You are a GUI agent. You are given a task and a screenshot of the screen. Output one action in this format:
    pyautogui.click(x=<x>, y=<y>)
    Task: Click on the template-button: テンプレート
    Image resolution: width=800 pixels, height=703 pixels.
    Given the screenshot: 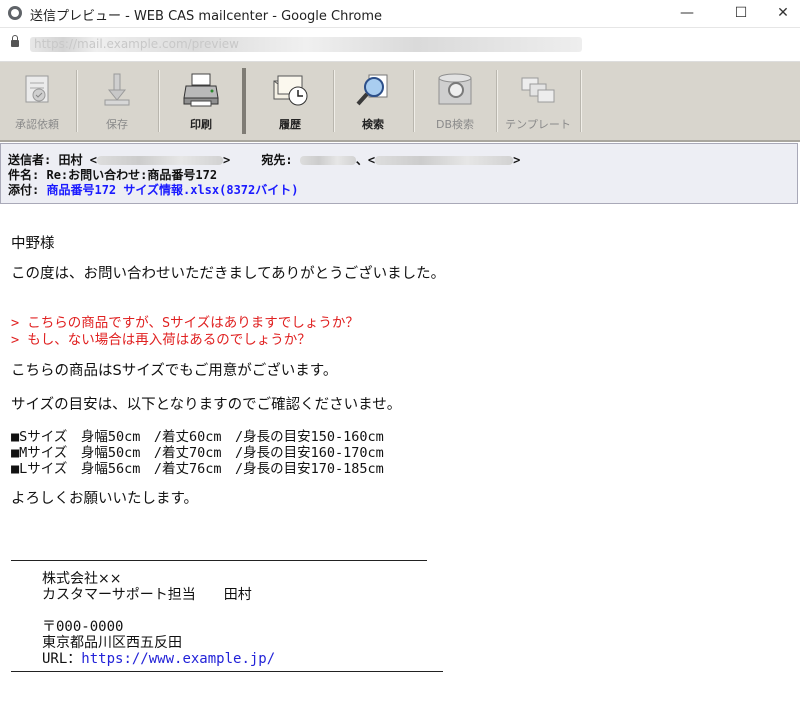 What is the action you would take?
    pyautogui.click(x=538, y=101)
    